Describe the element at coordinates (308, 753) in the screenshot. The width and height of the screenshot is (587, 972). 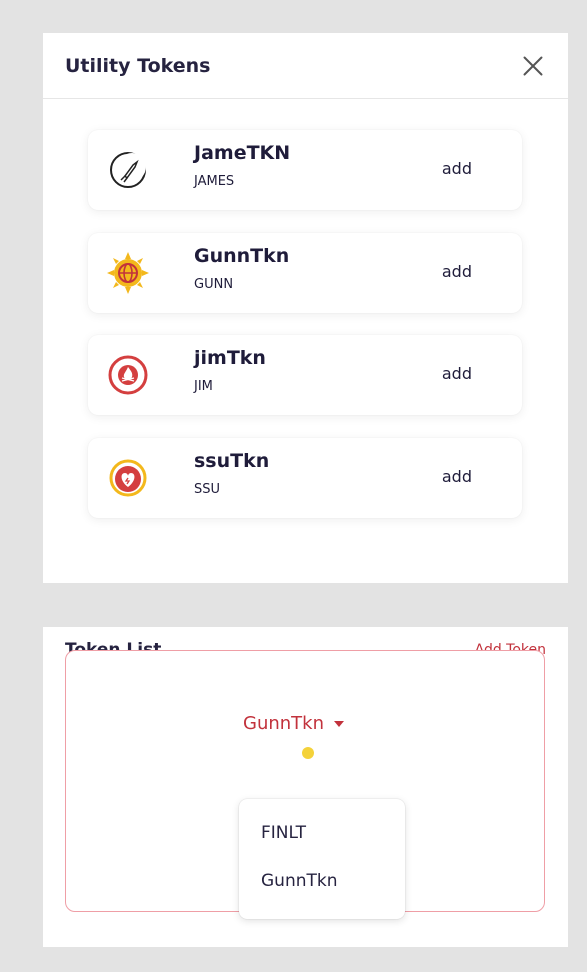
I see `token-icon` at that location.